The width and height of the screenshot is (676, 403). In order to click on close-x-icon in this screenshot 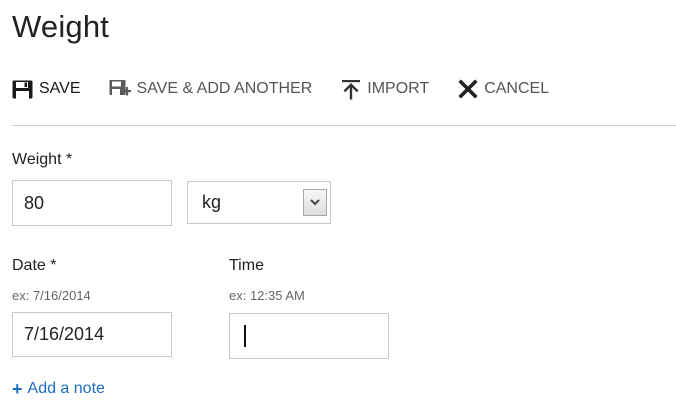, I will do `click(468, 89)`.